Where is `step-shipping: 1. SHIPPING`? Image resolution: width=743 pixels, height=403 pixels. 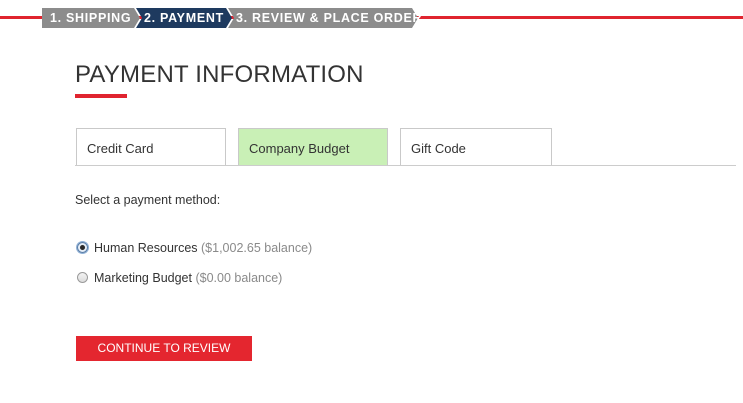 step-shipping: 1. SHIPPING is located at coordinates (90, 18).